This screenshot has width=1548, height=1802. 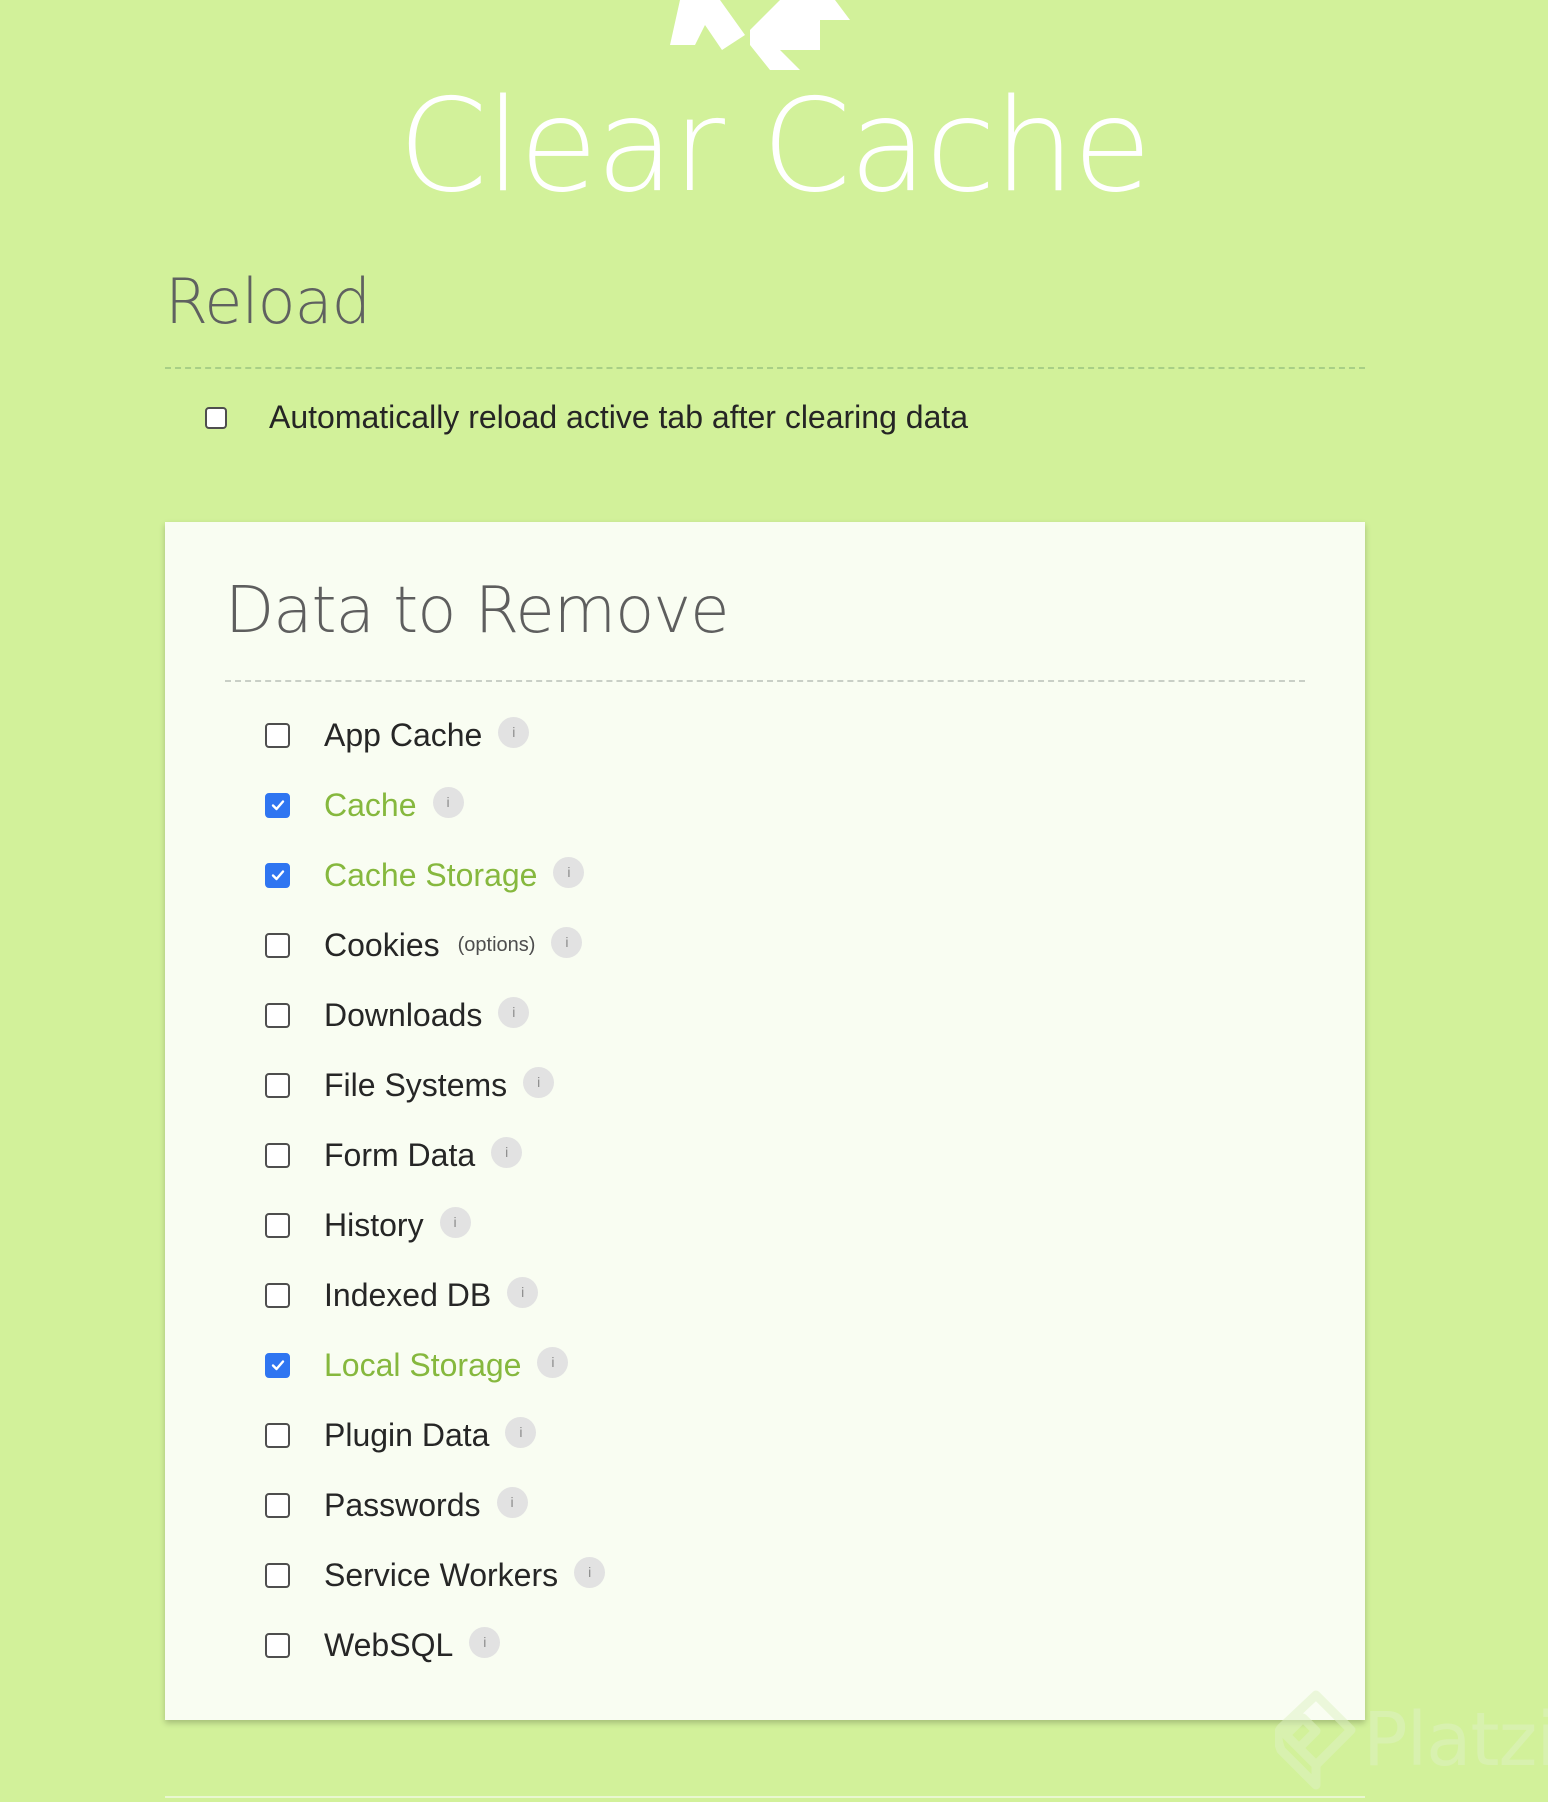 I want to click on data-type-item-form-data: Form Data i, so click(x=785, y=1155).